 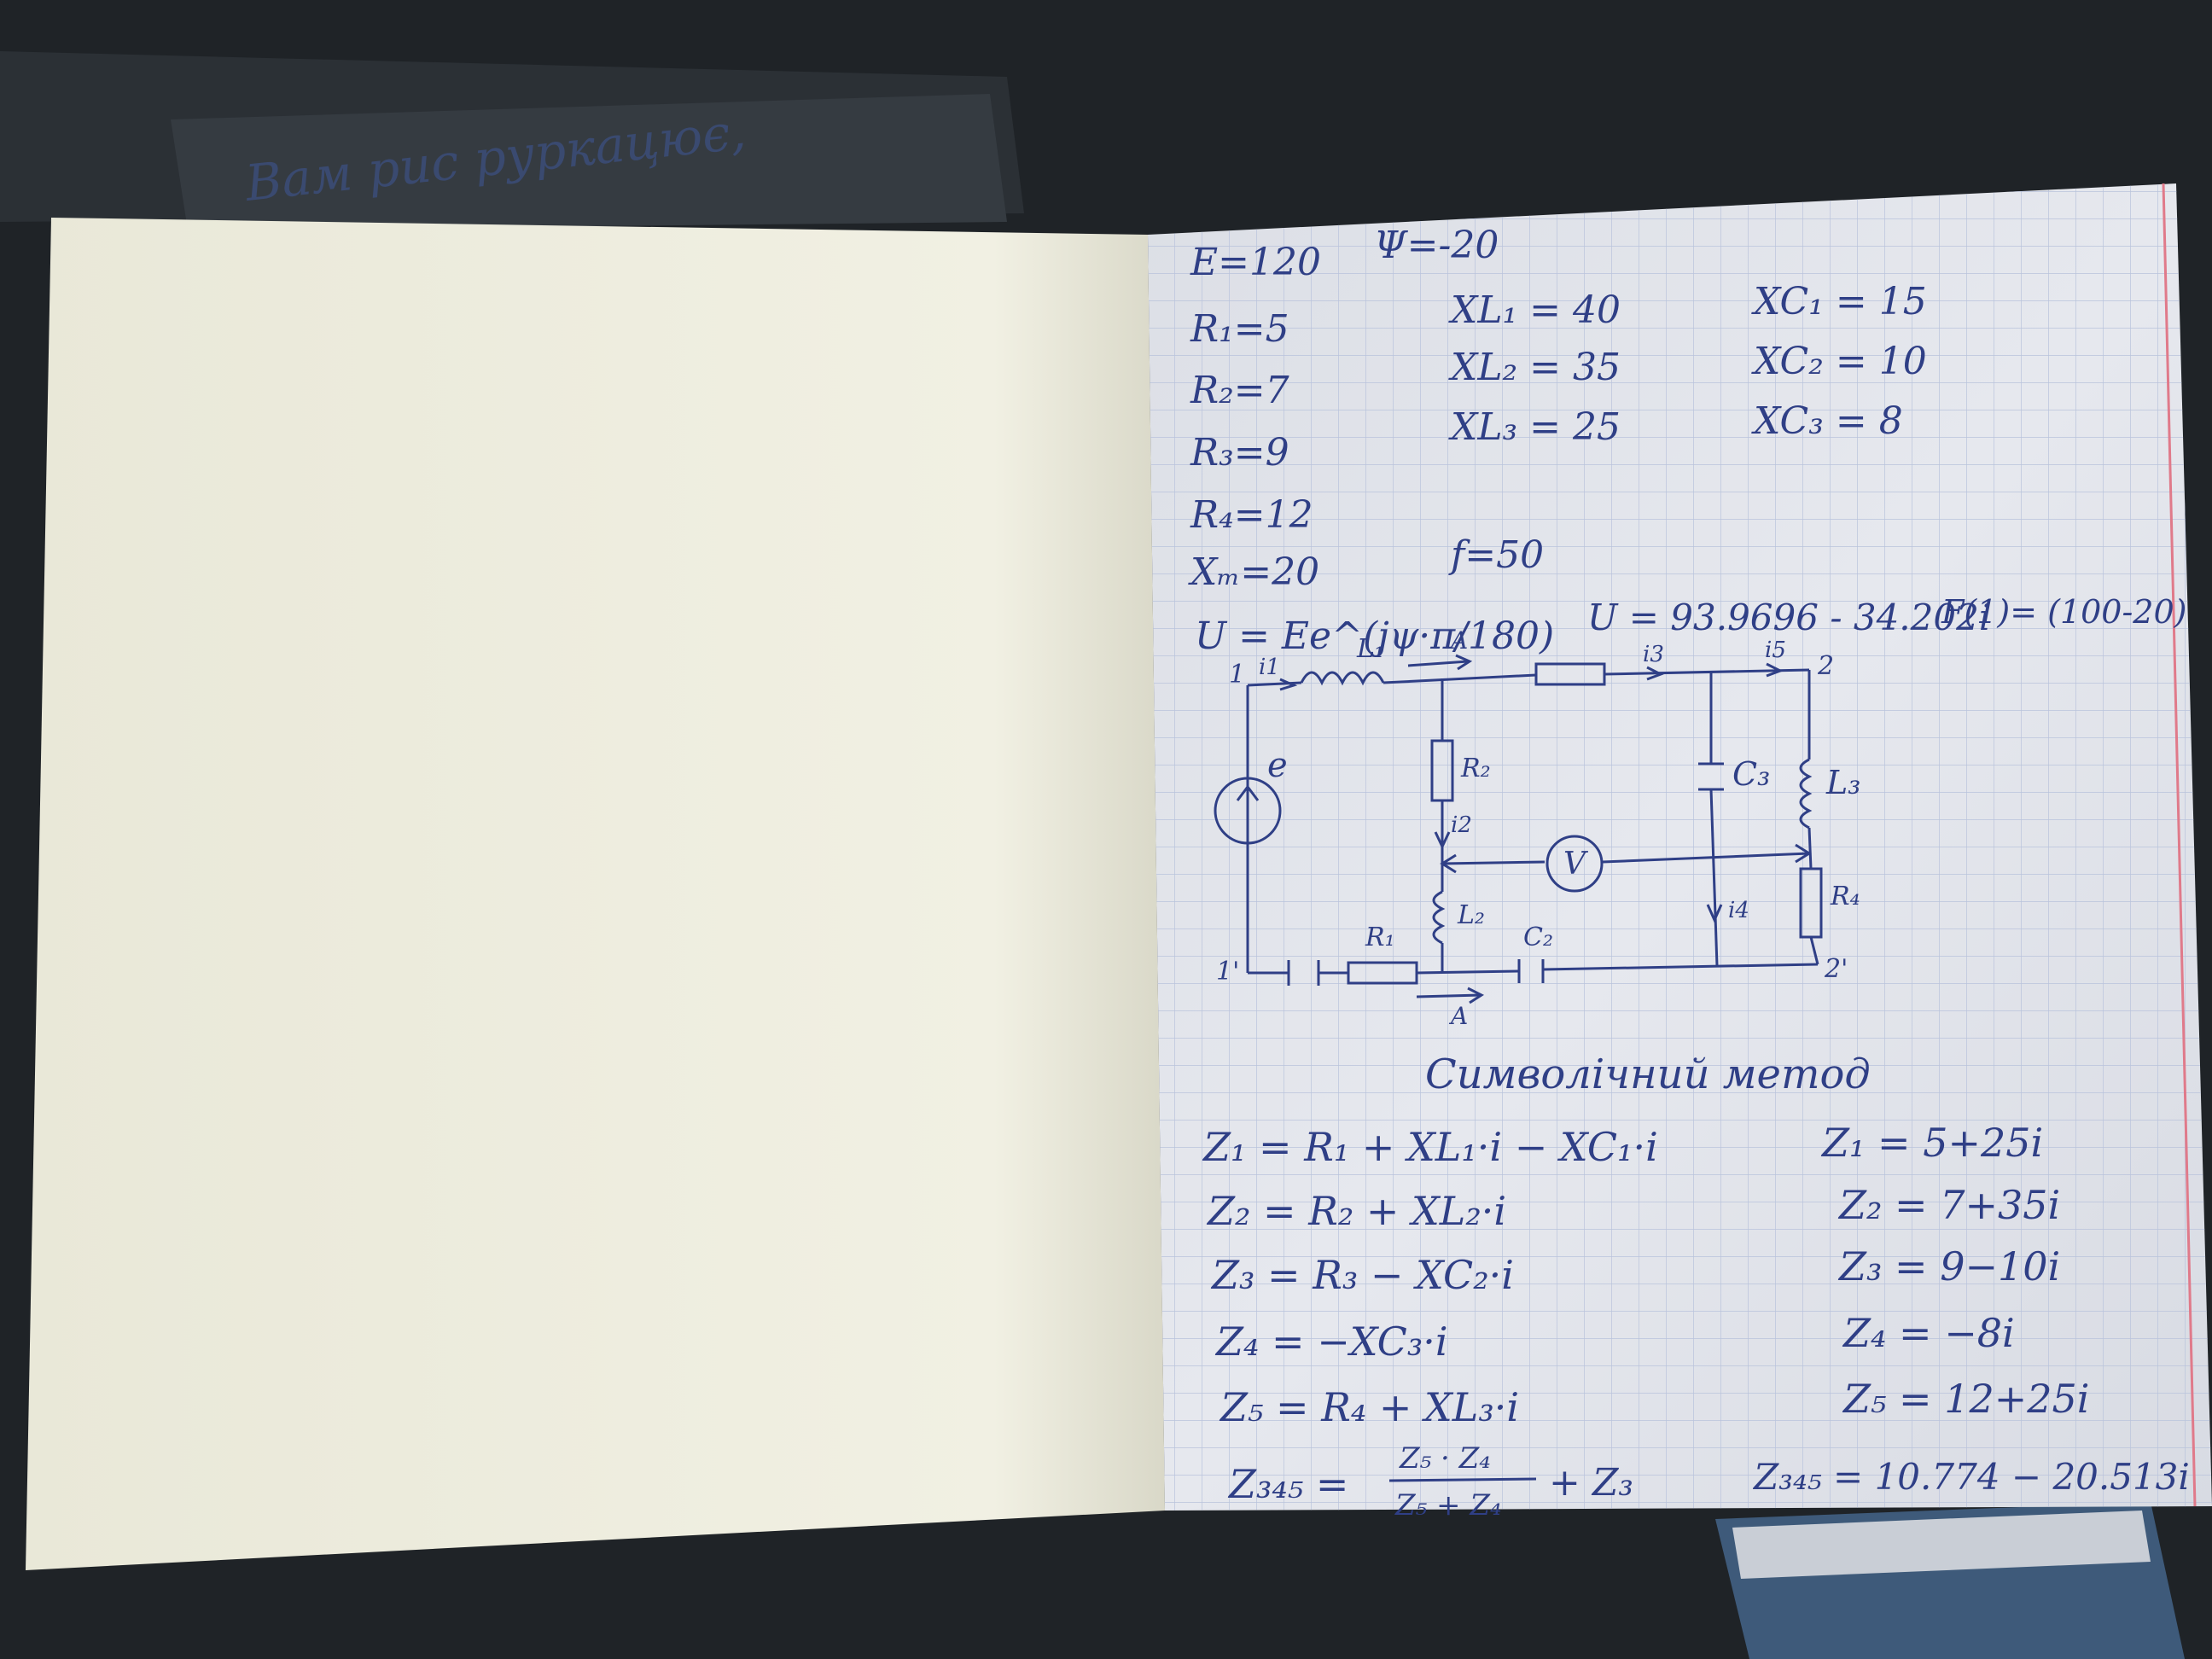 I want to click on given-xc3: XC₃ = 8, so click(x=1827, y=421).